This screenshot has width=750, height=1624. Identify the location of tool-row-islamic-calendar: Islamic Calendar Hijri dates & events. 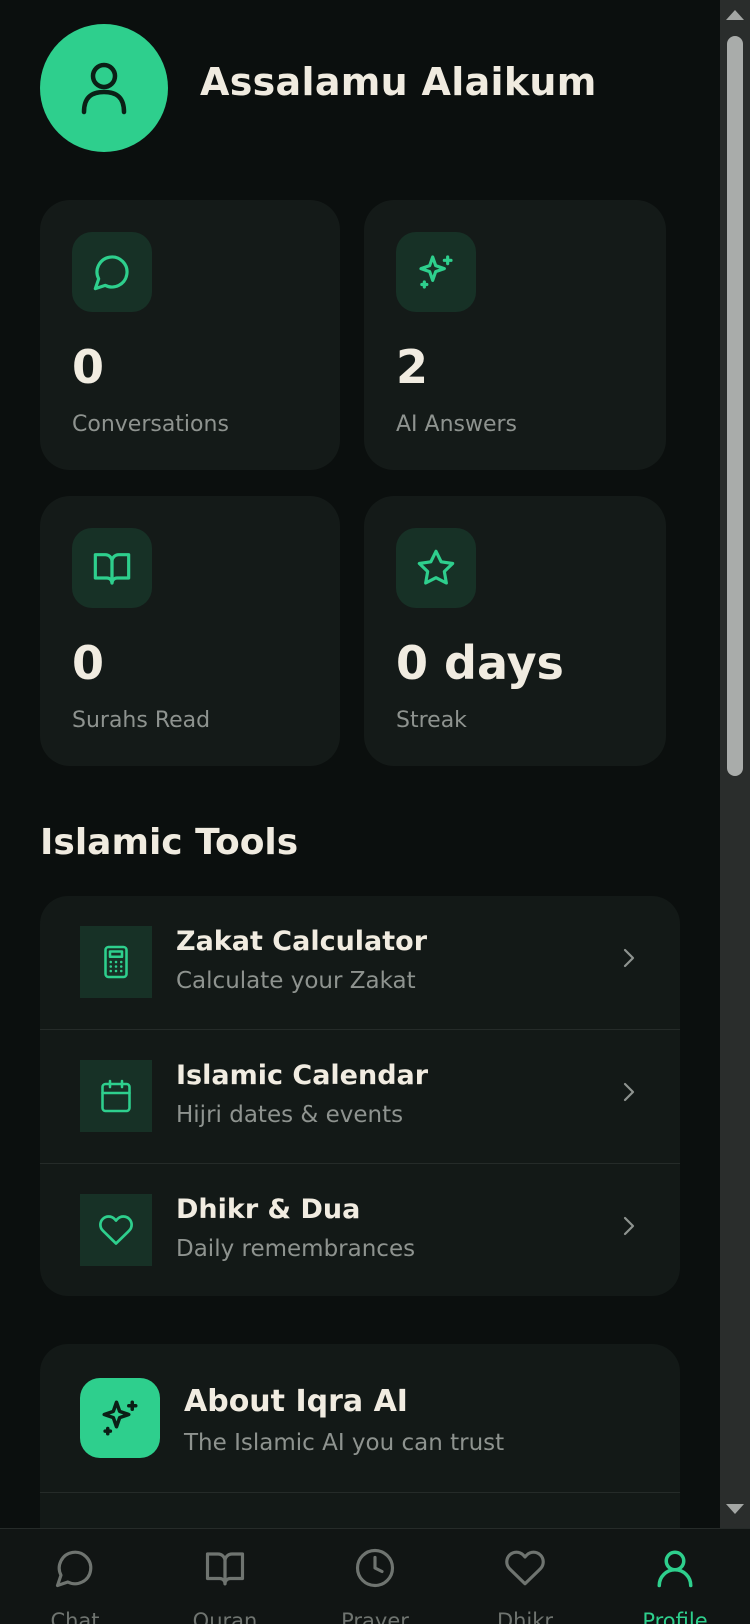
(360, 1097).